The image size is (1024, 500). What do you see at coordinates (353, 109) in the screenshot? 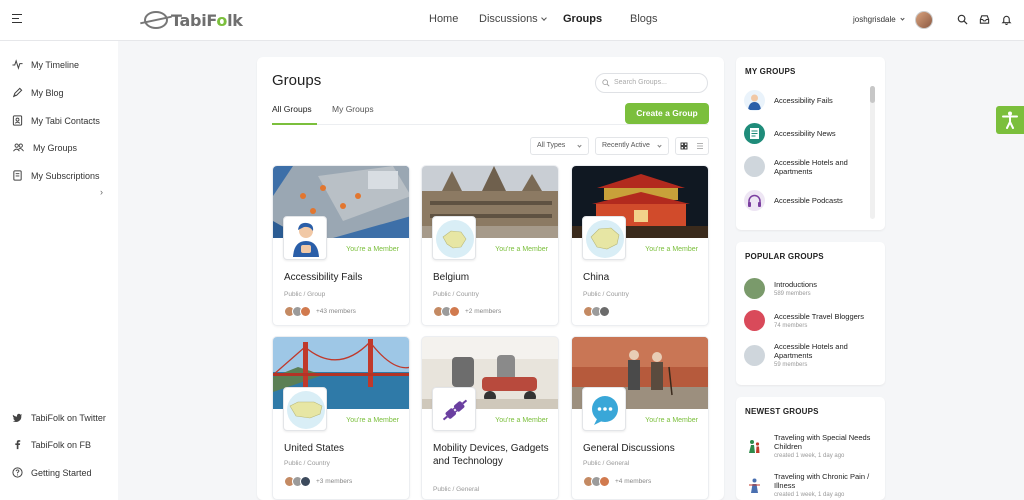
I see `tab-my-groups: My Groups` at bounding box center [353, 109].